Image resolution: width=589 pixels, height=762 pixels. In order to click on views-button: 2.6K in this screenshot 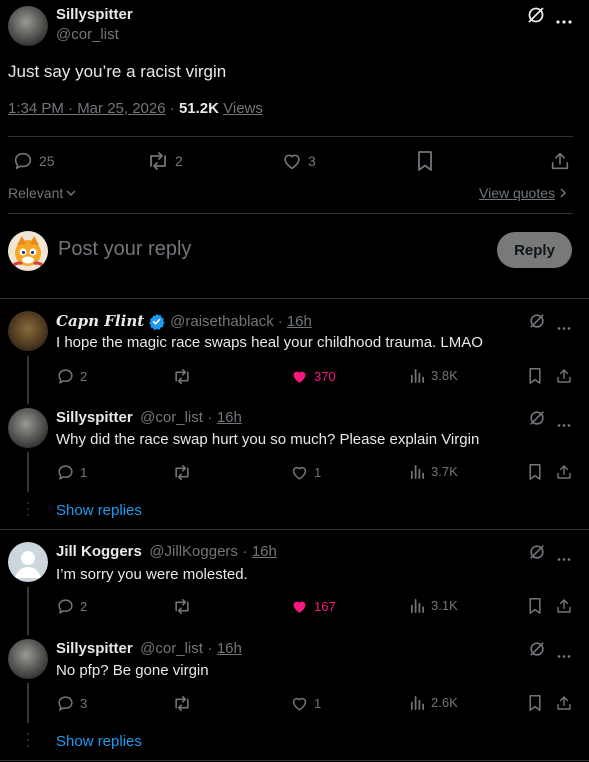, I will do `click(433, 702)`.